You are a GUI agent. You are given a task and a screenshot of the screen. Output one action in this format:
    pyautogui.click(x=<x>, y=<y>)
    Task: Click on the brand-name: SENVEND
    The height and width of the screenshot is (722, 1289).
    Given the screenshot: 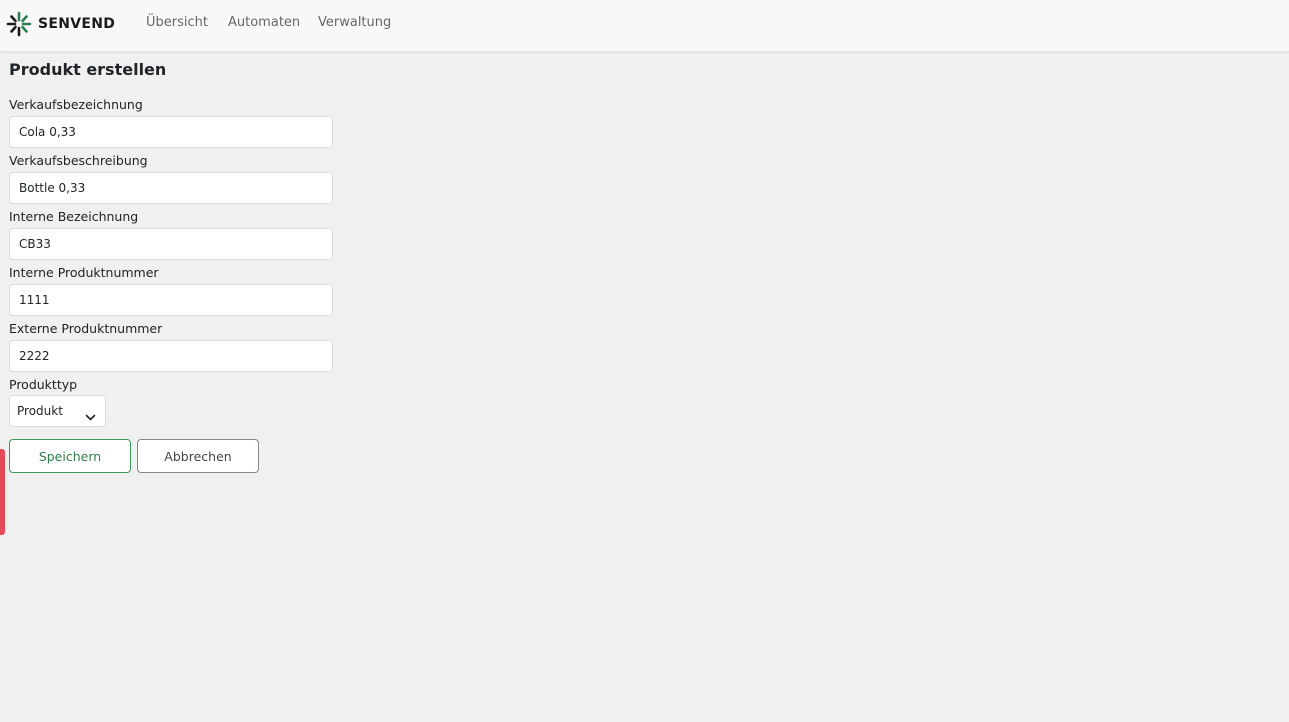 What is the action you would take?
    pyautogui.click(x=77, y=24)
    